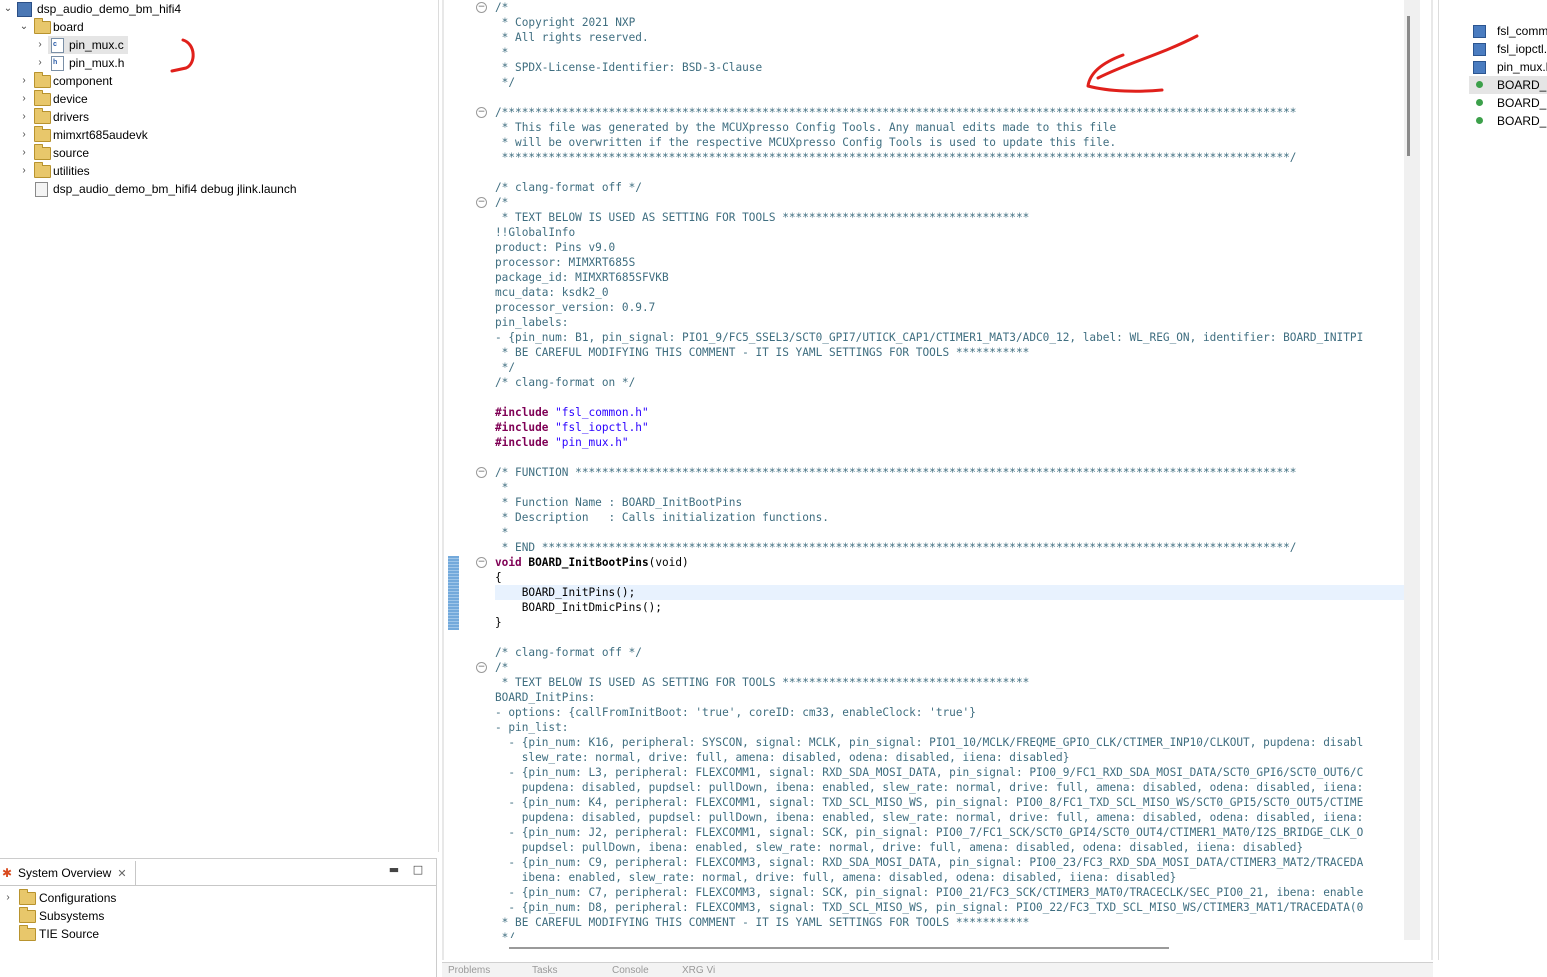 The image size is (1547, 977). Describe the element at coordinates (97, 63) in the screenshot. I see `tree-item-label: pin_mux.h` at that location.